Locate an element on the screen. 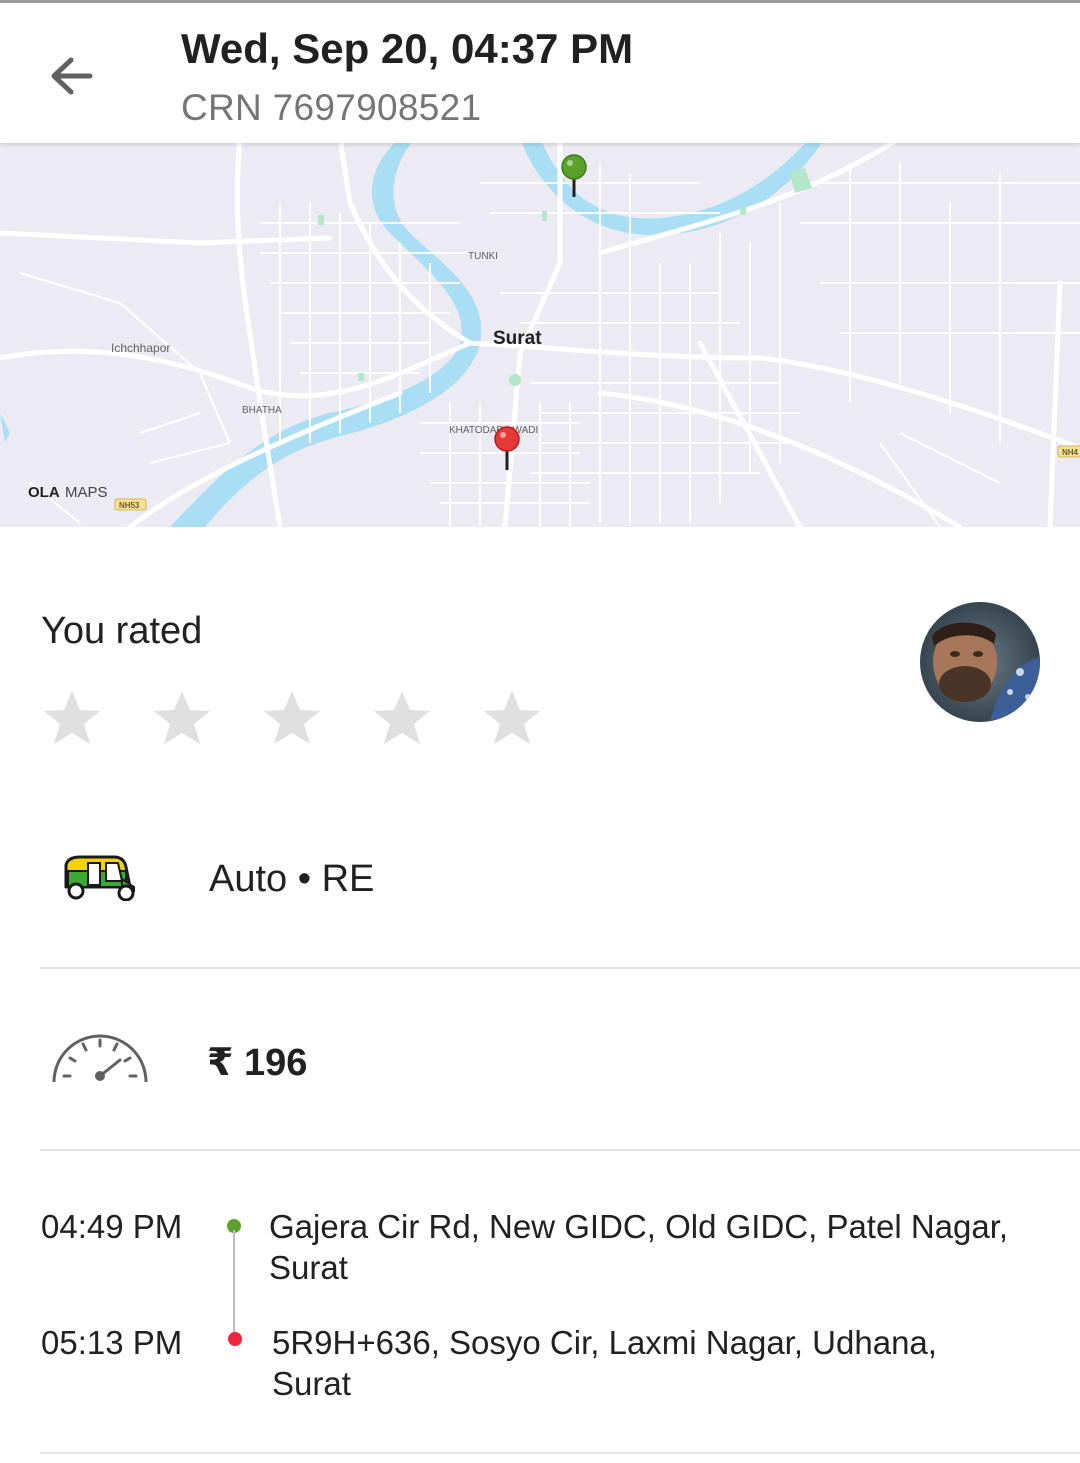 Image resolution: width=1080 pixels, height=1463 pixels. svg-text: NH4 is located at coordinates (1070, 452).